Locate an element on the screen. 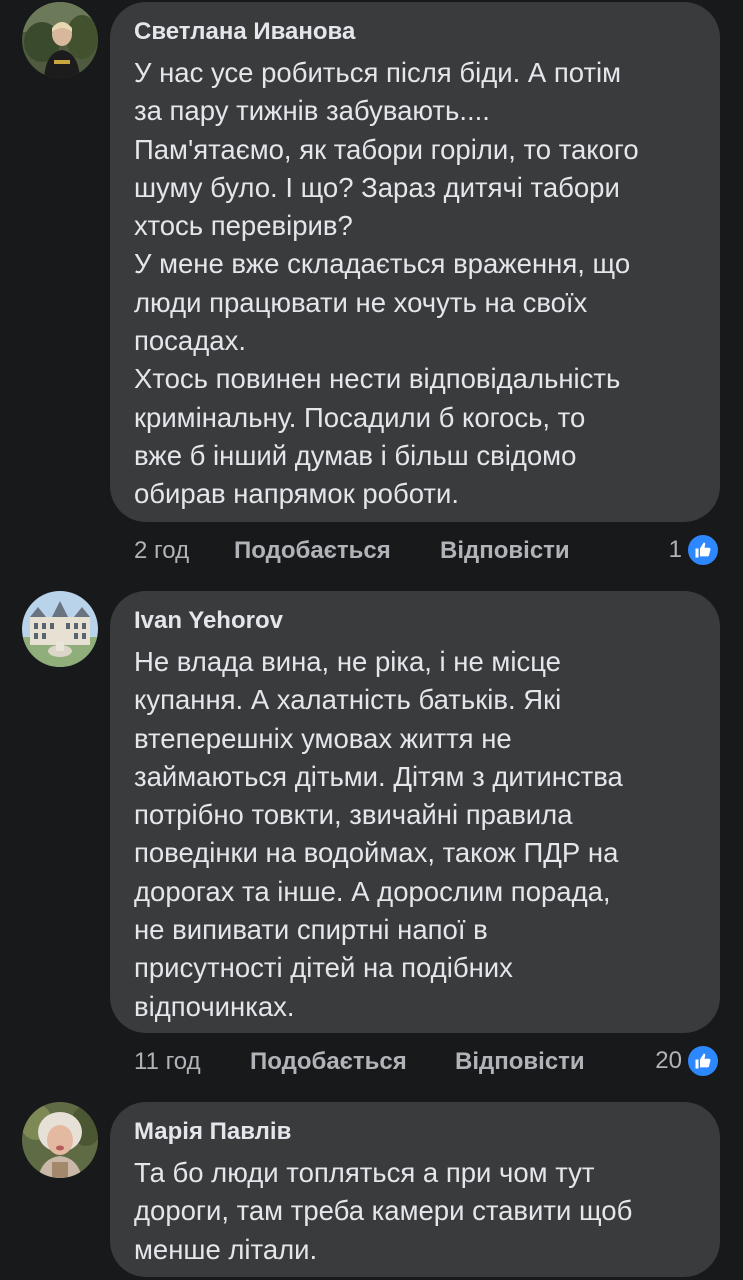  comment-author: Ivan Yehorov is located at coordinates (415, 621).